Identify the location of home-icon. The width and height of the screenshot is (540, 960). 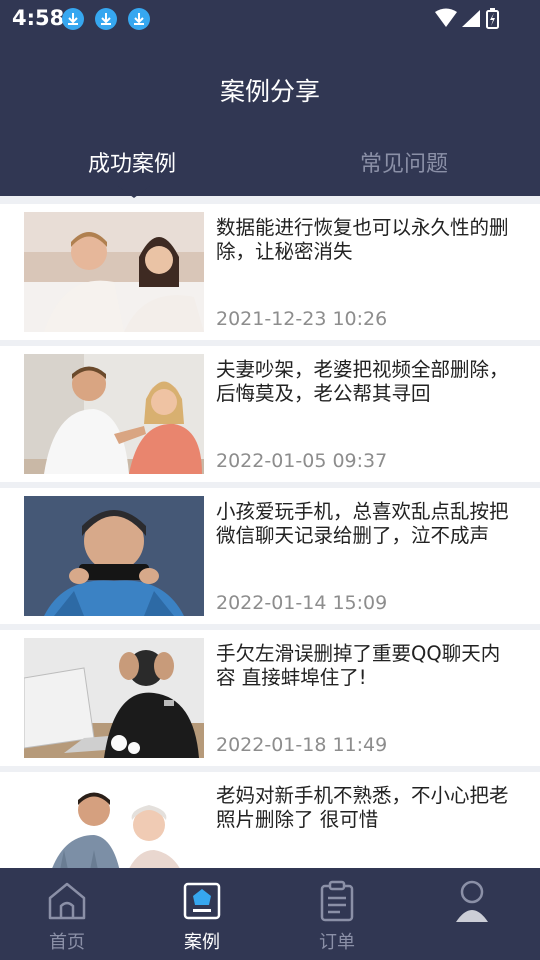
(67, 901).